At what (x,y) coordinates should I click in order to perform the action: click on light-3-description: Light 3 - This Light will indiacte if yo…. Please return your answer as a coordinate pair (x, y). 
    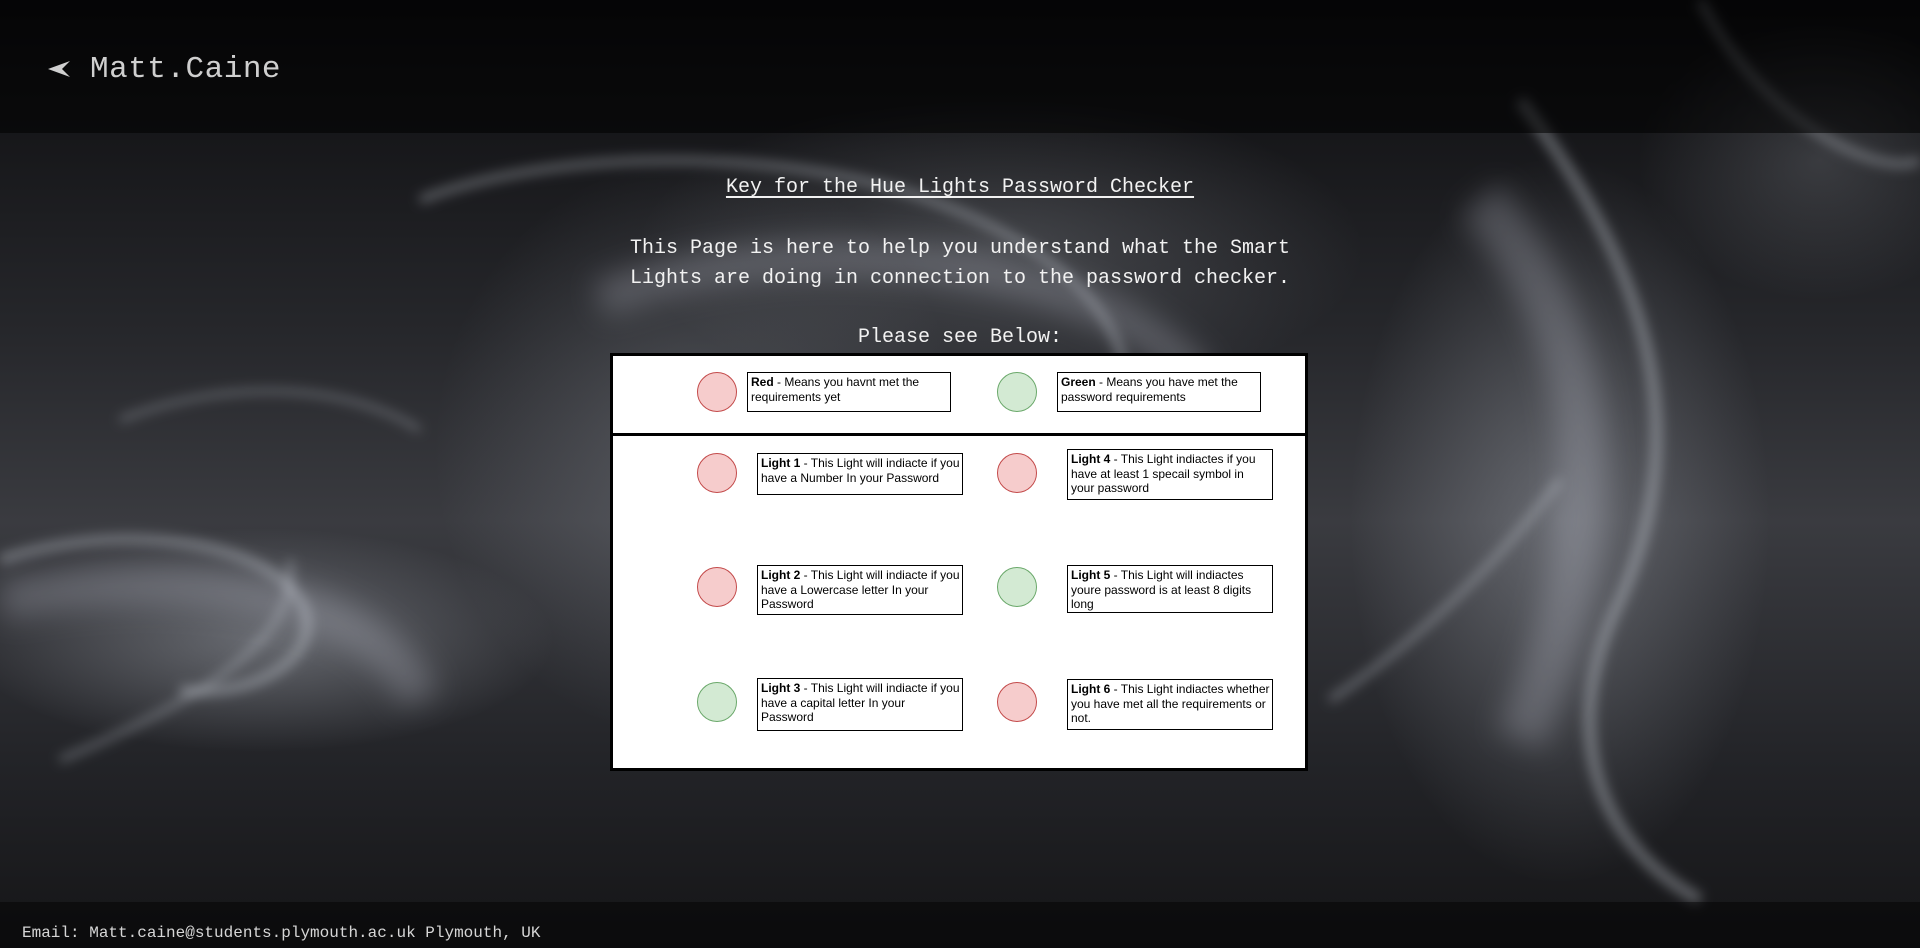
    Looking at the image, I should click on (860, 704).